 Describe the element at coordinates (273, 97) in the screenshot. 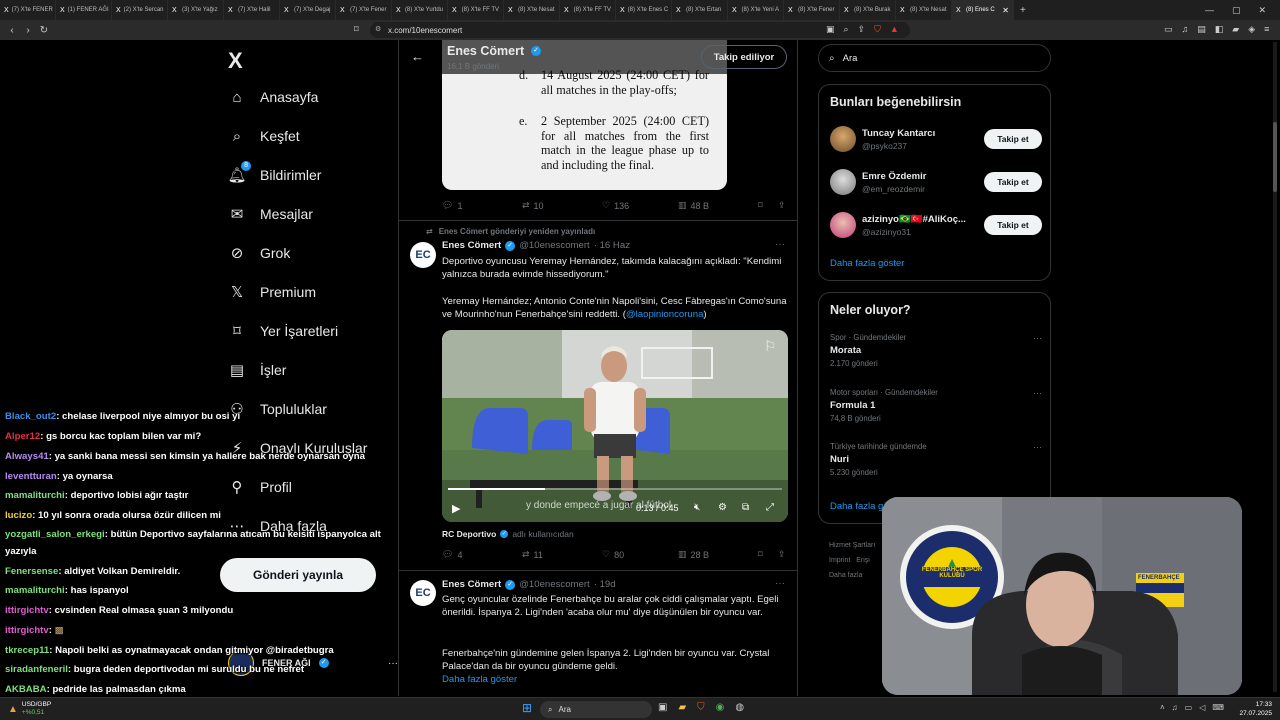

I see `nav-item-anasayfa: ⌂ Anasayfa` at that location.